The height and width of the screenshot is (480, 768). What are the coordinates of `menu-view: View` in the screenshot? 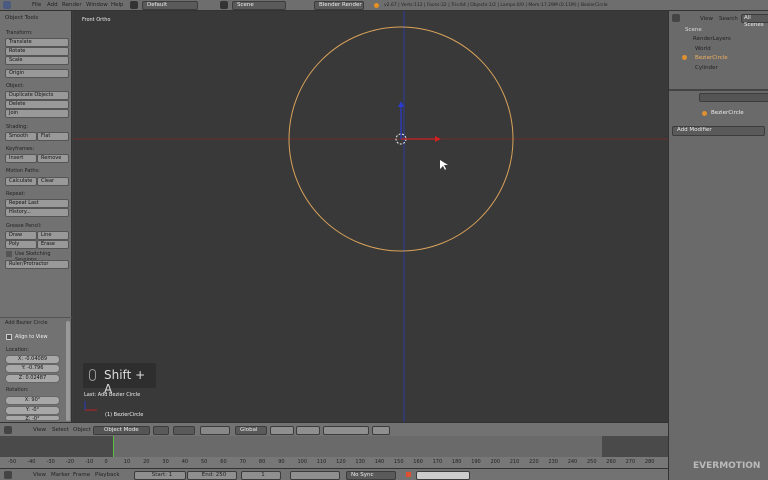 It's located at (39, 430).